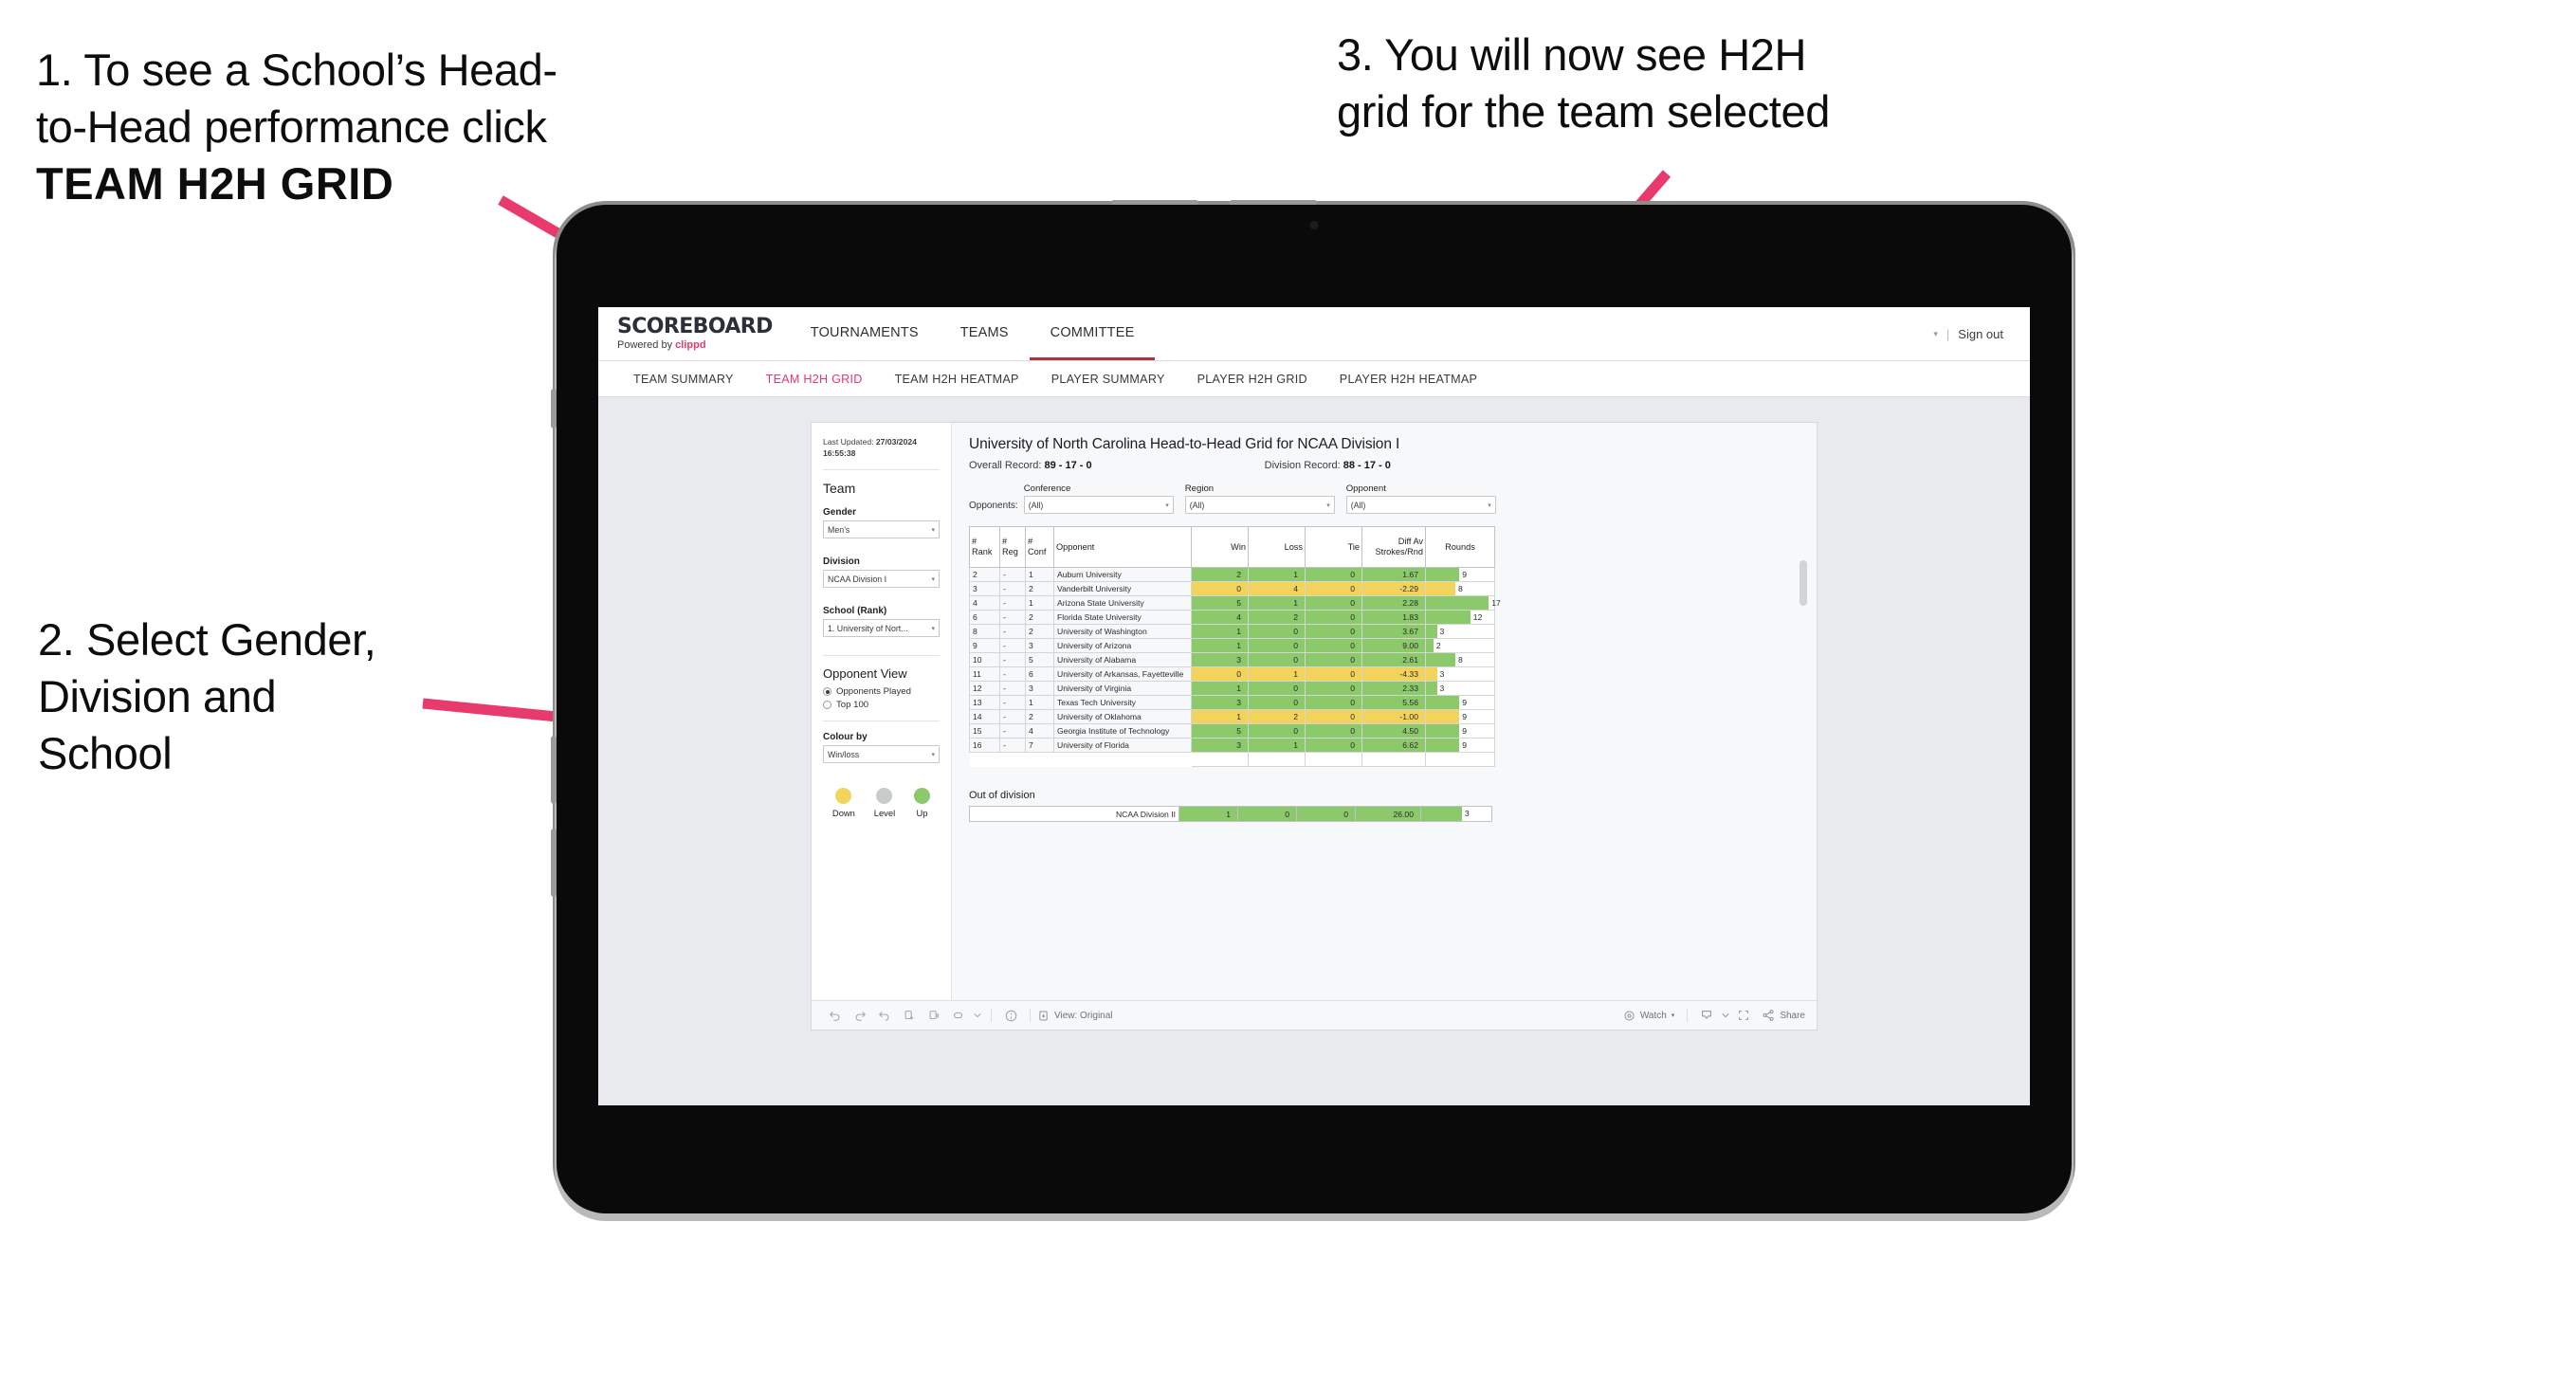  Describe the element at coordinates (922, 797) in the screenshot. I see `legend-swatch-up` at that location.